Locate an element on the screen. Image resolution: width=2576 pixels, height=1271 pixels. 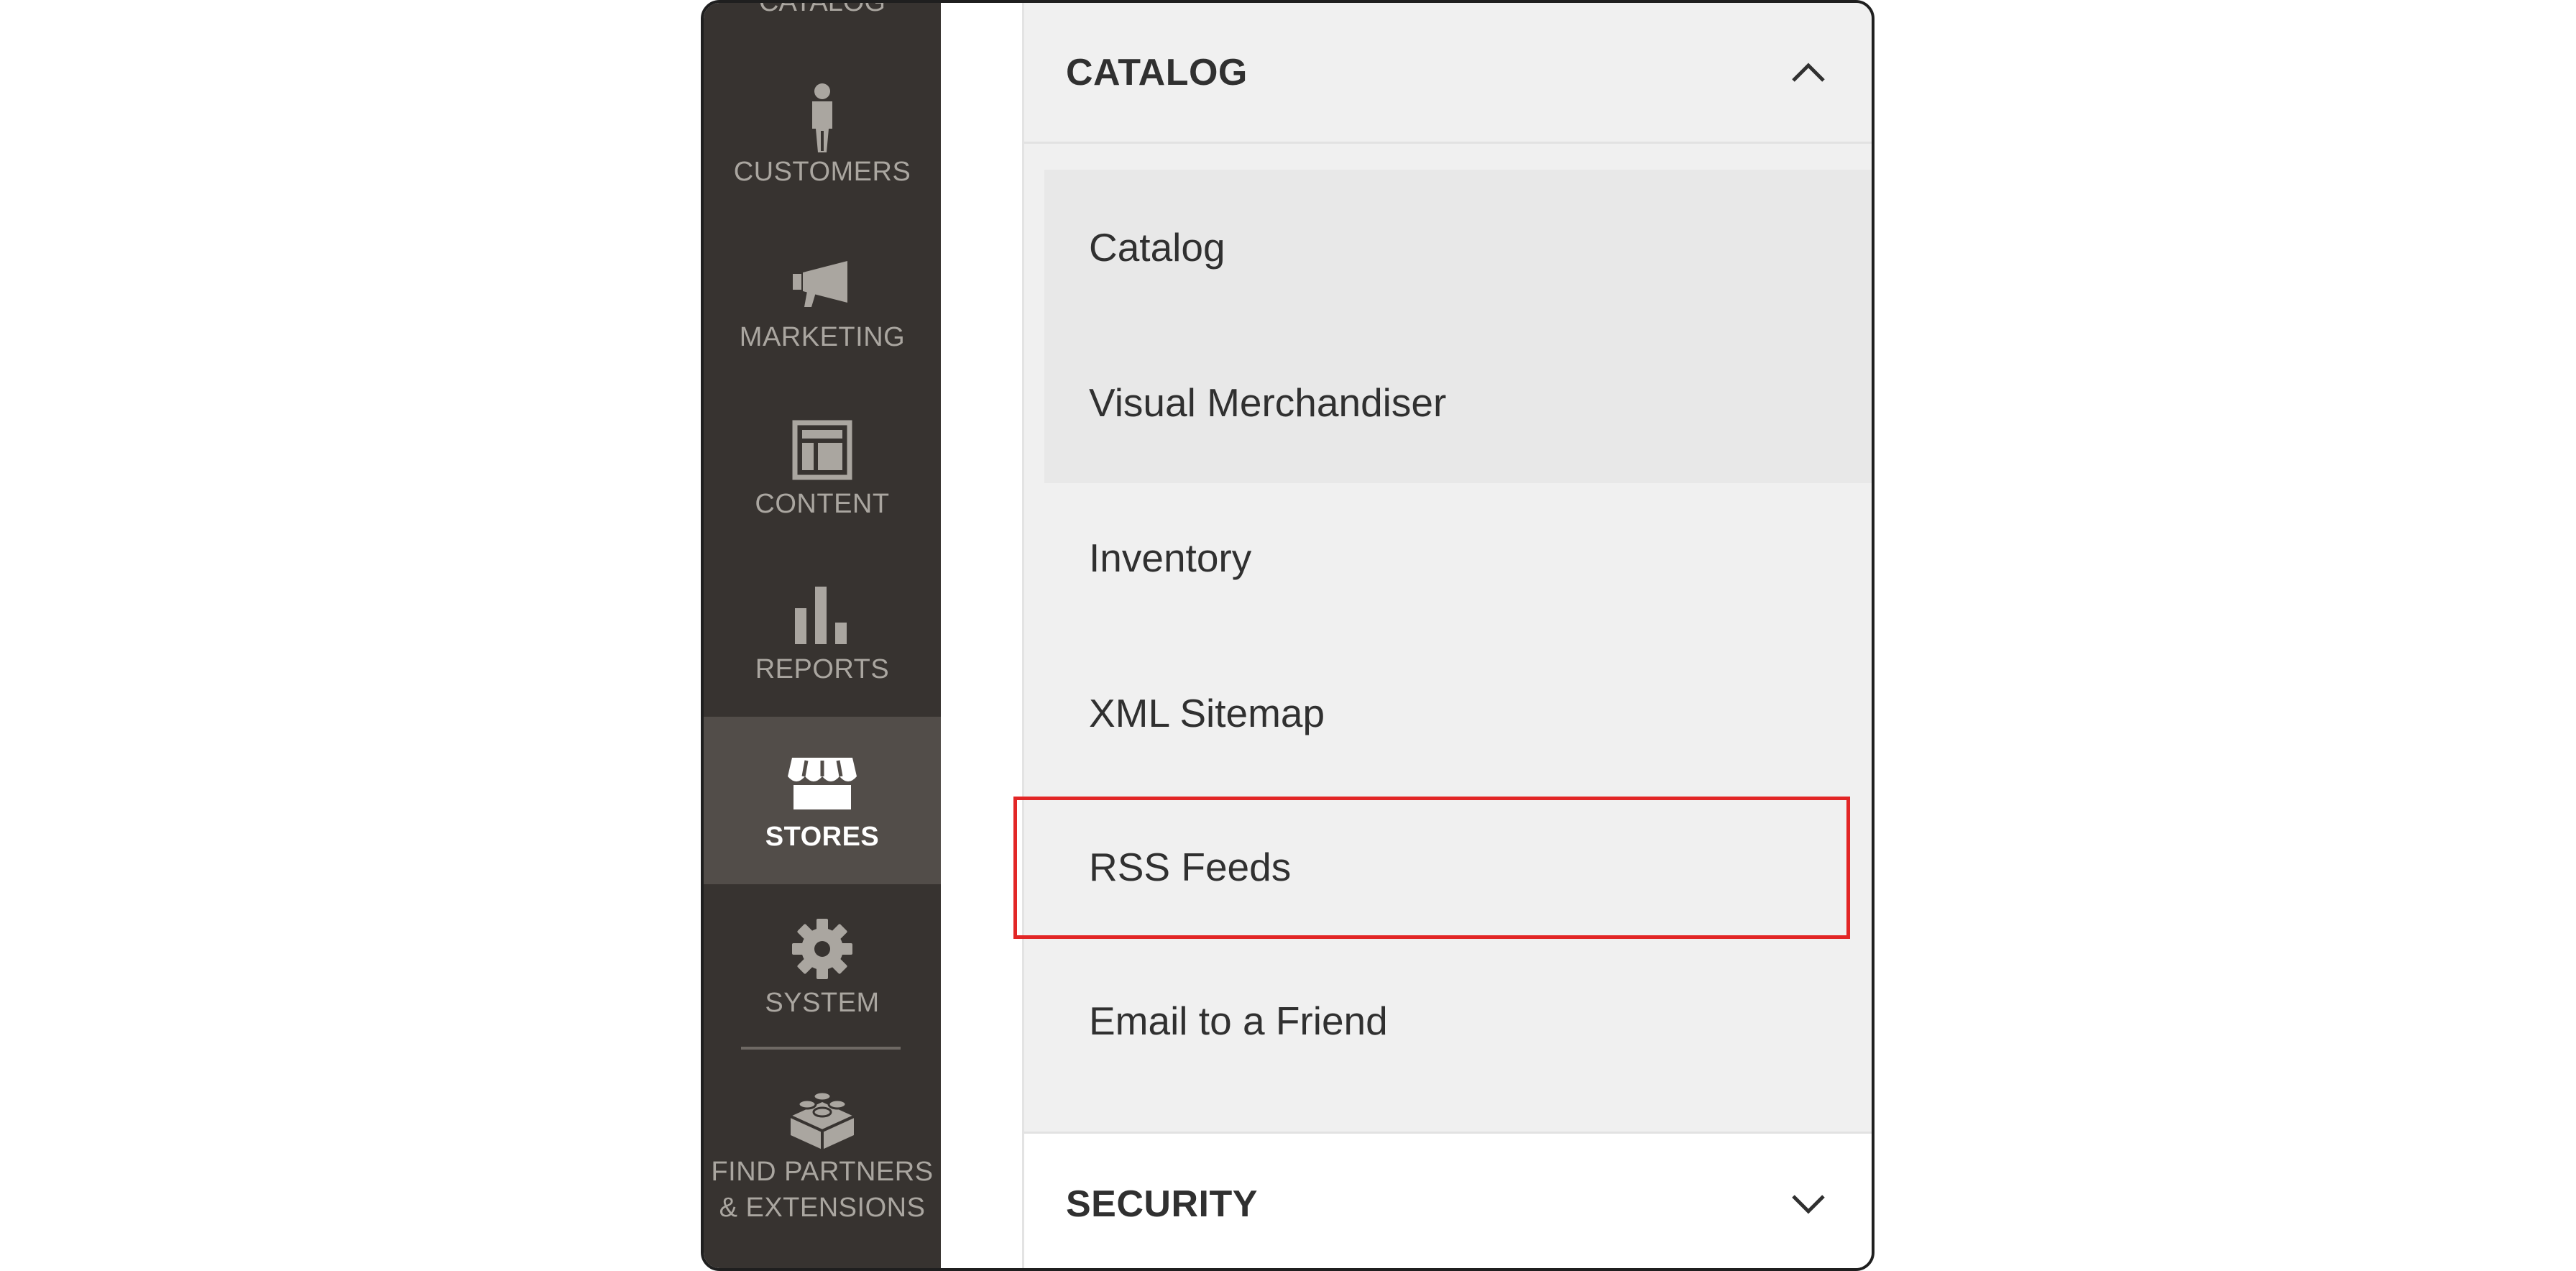
sidebar-item-label: SYSTEM is located at coordinates (822, 1003).